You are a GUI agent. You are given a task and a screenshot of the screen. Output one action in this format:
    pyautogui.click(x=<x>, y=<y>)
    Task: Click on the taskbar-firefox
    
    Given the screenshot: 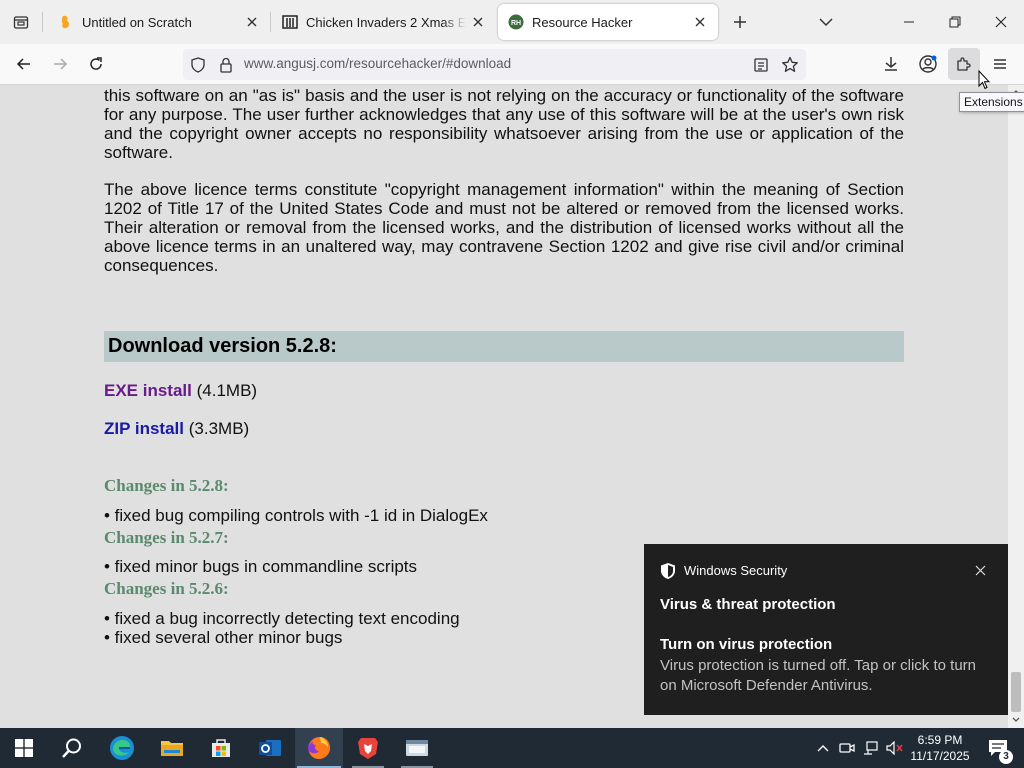 What is the action you would take?
    pyautogui.click(x=319, y=748)
    